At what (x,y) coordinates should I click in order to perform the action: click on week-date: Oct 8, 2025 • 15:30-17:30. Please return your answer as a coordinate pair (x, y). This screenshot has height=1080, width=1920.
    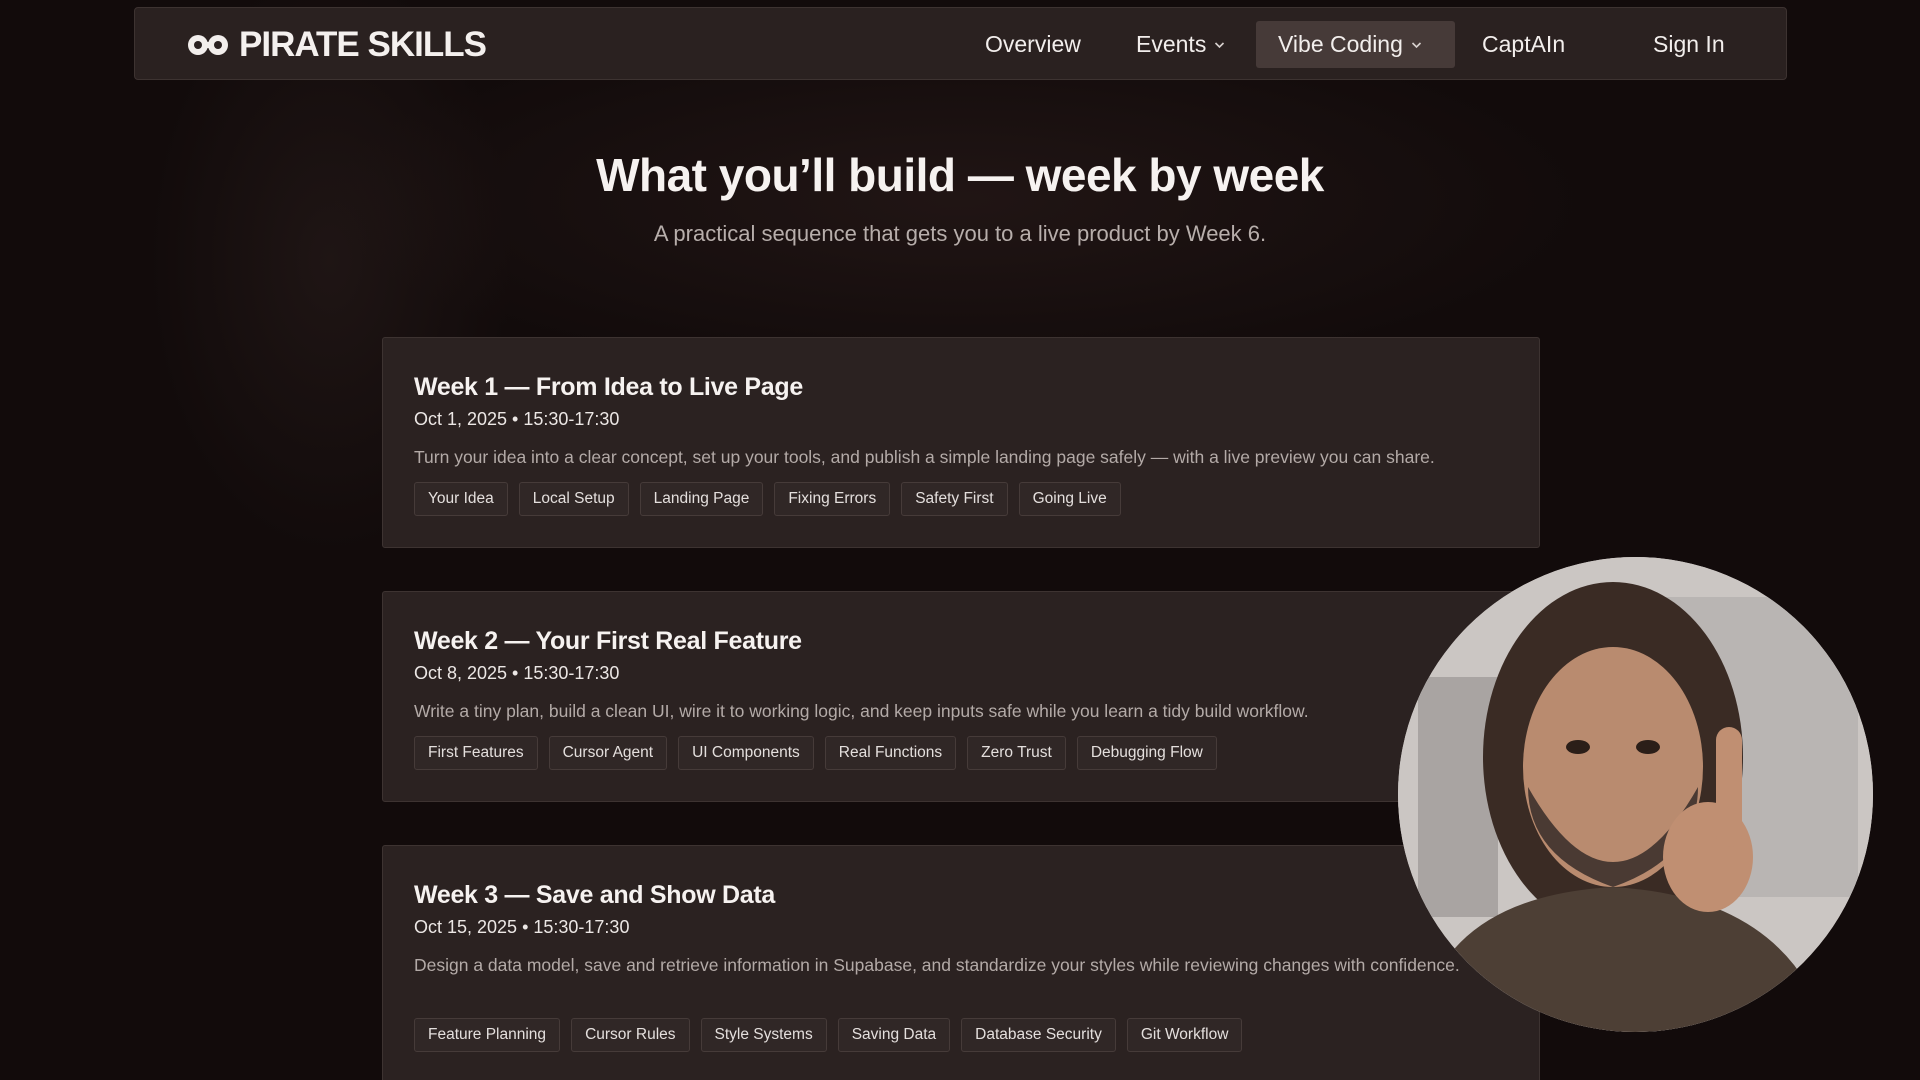
    Looking at the image, I should click on (517, 673).